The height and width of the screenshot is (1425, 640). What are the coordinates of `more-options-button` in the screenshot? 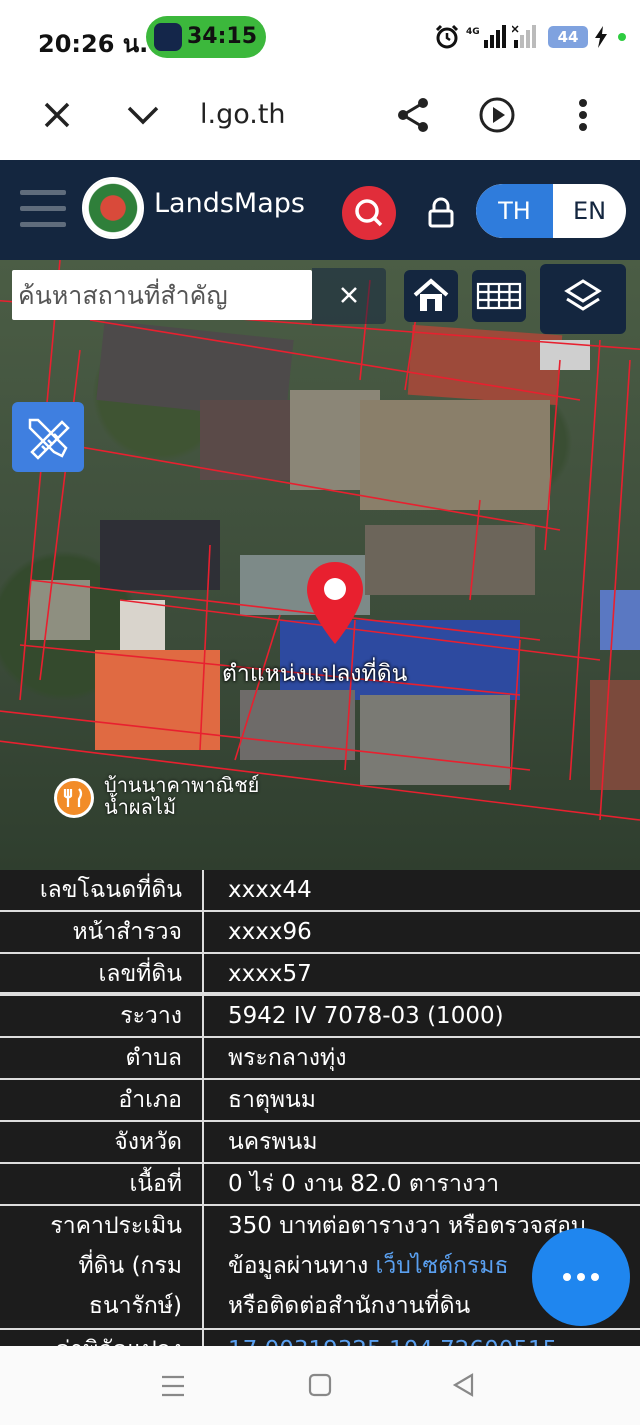 It's located at (583, 115).